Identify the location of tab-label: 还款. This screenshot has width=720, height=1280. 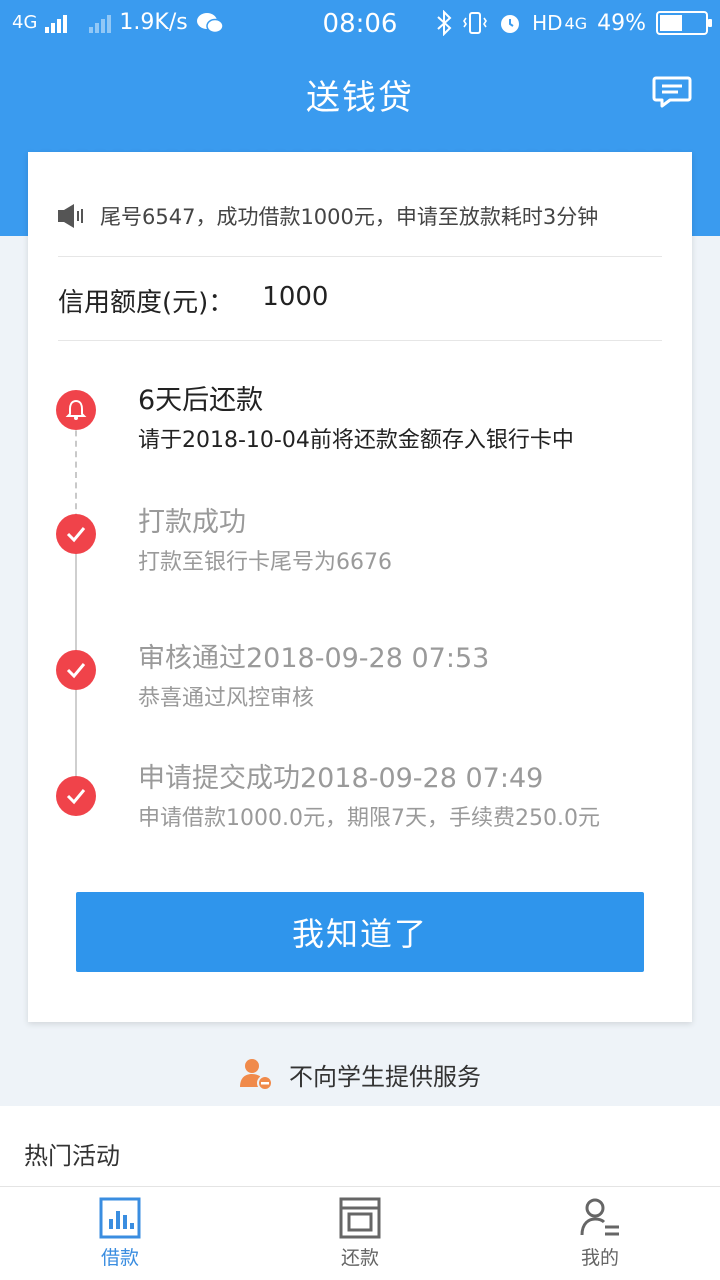
(359, 1258).